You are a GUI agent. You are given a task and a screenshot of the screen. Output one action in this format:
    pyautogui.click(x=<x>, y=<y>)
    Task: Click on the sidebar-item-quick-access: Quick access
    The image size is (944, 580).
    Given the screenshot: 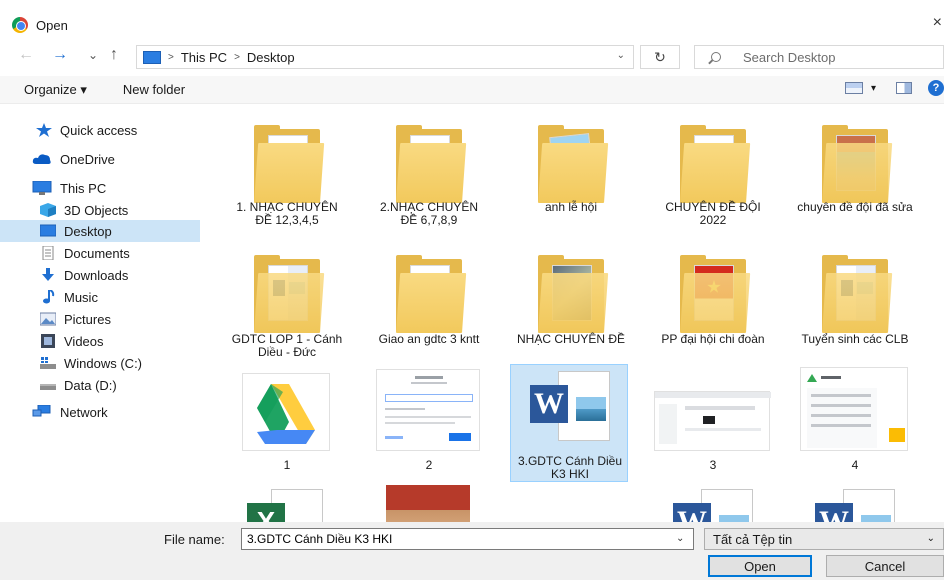 What is the action you would take?
    pyautogui.click(x=100, y=130)
    